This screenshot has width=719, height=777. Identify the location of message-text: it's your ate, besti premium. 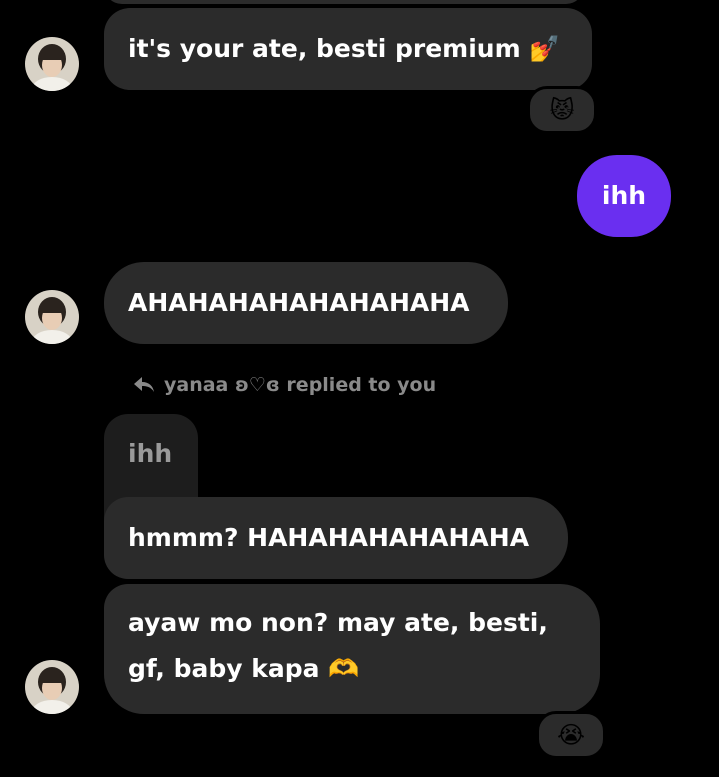
(324, 48).